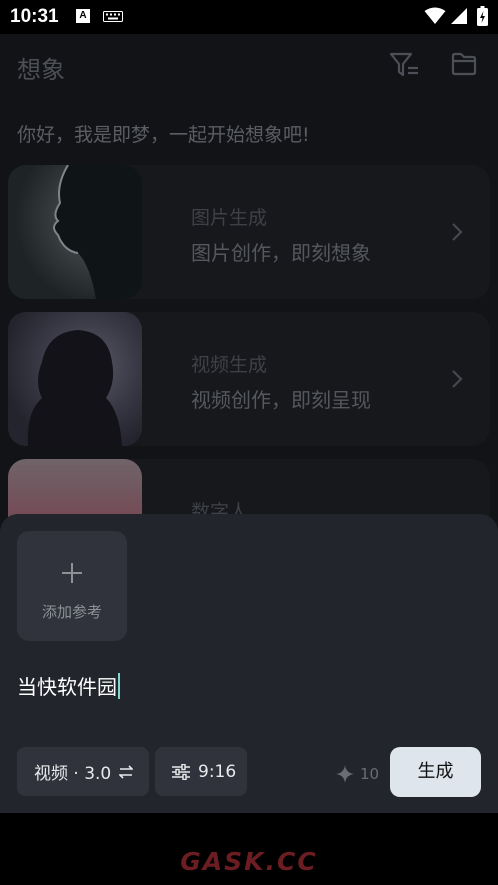  Describe the element at coordinates (75, 232) in the screenshot. I see `image-generation-thumbnail` at that location.